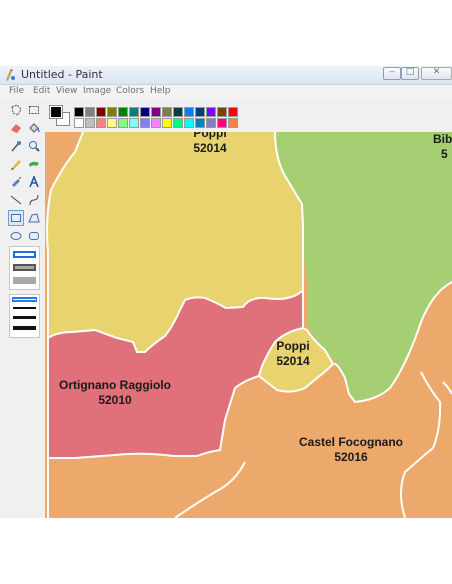 This screenshot has height=584, width=452. I want to click on title-bar: Untitled - Paint ‒ □ ✕, so click(226, 75).